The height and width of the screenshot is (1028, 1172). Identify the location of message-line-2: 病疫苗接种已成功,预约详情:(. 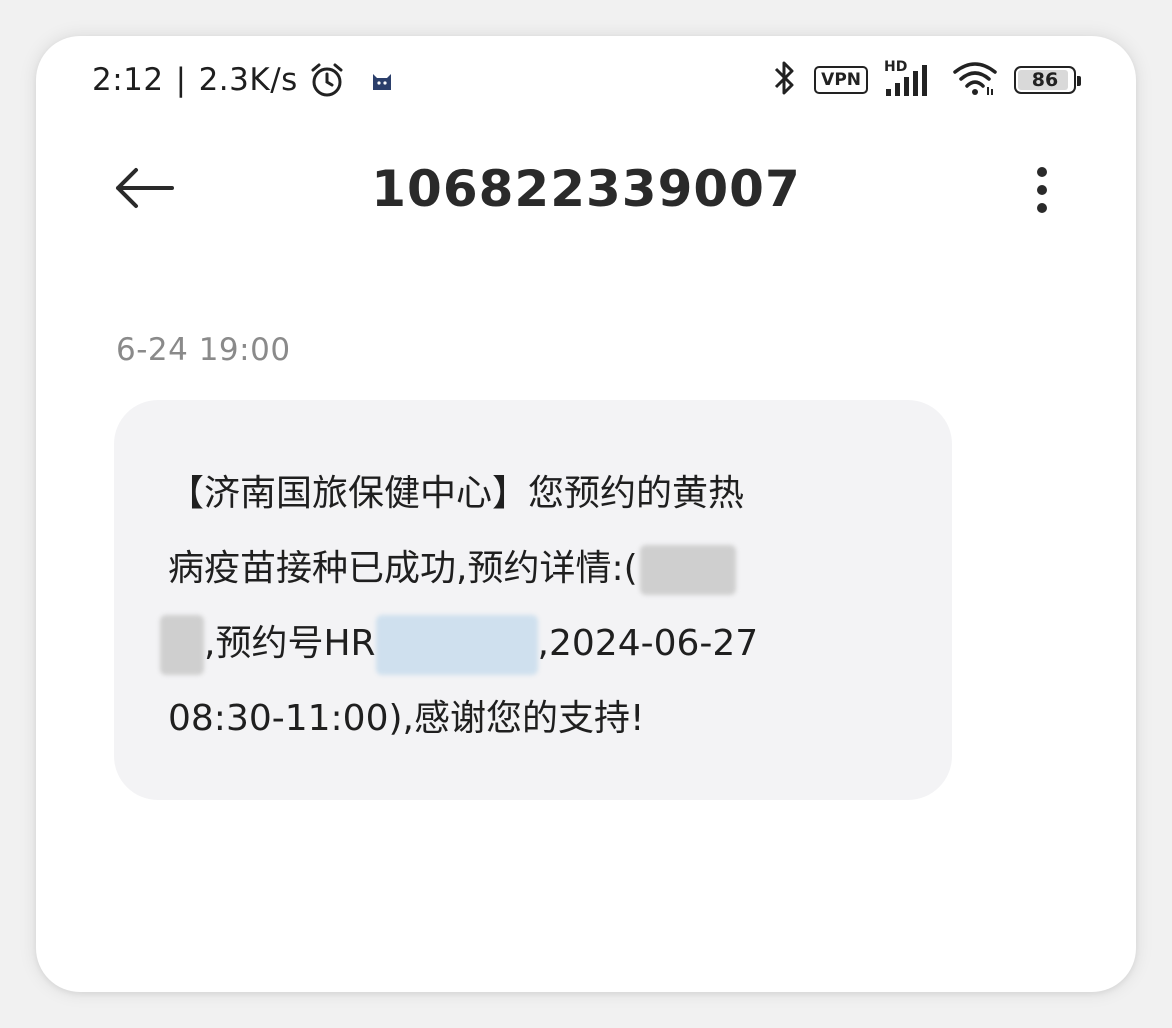
(528, 568).